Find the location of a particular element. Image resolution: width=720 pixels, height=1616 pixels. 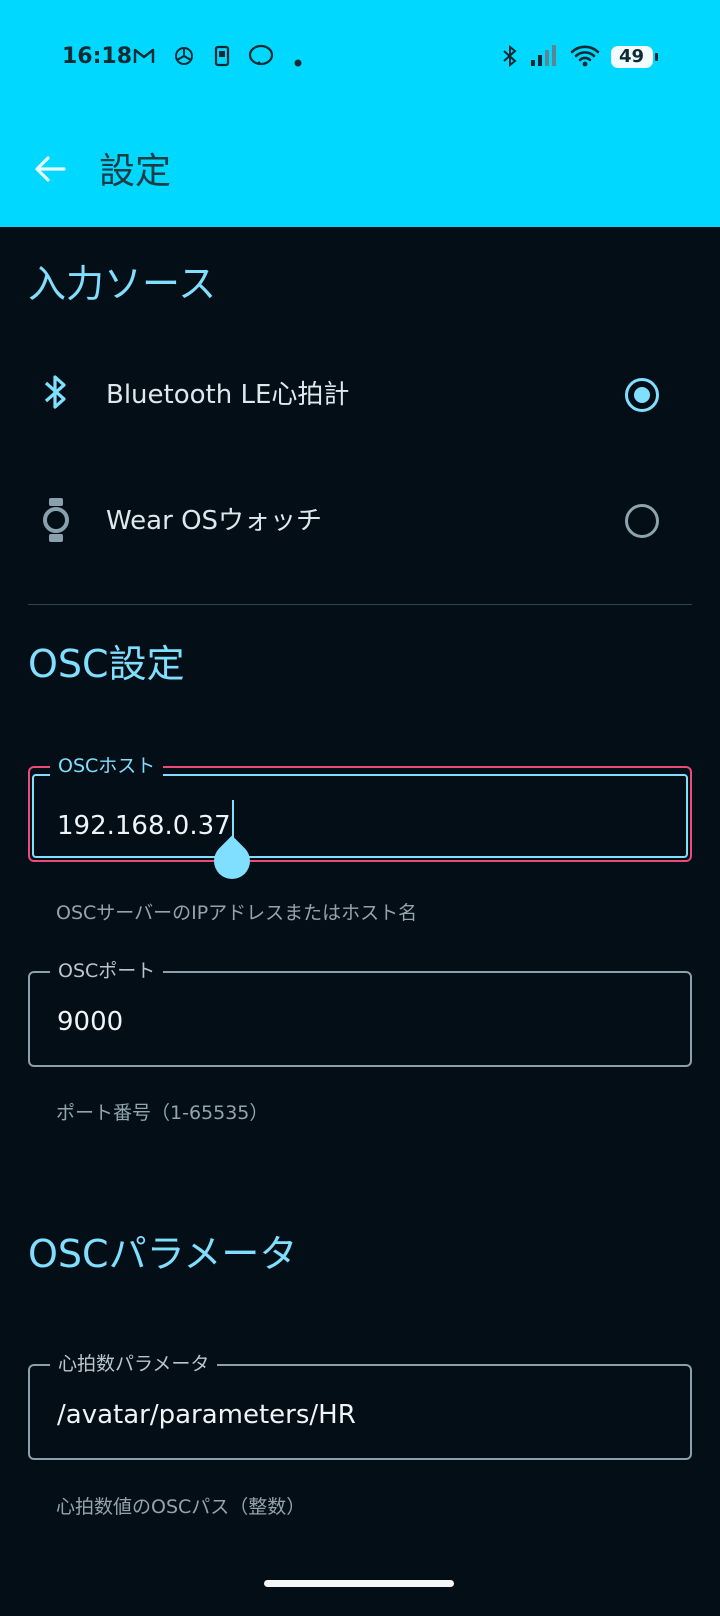

app-bar: 16:18 49 設定 is located at coordinates (360, 113).